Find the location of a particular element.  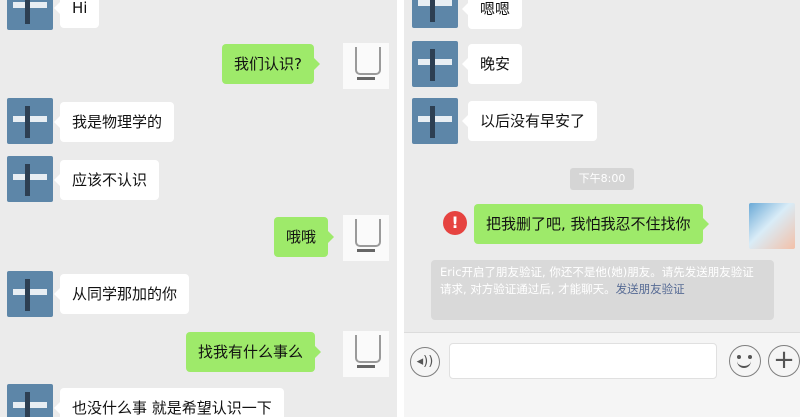

send-failed-icon: ! is located at coordinates (455, 223).